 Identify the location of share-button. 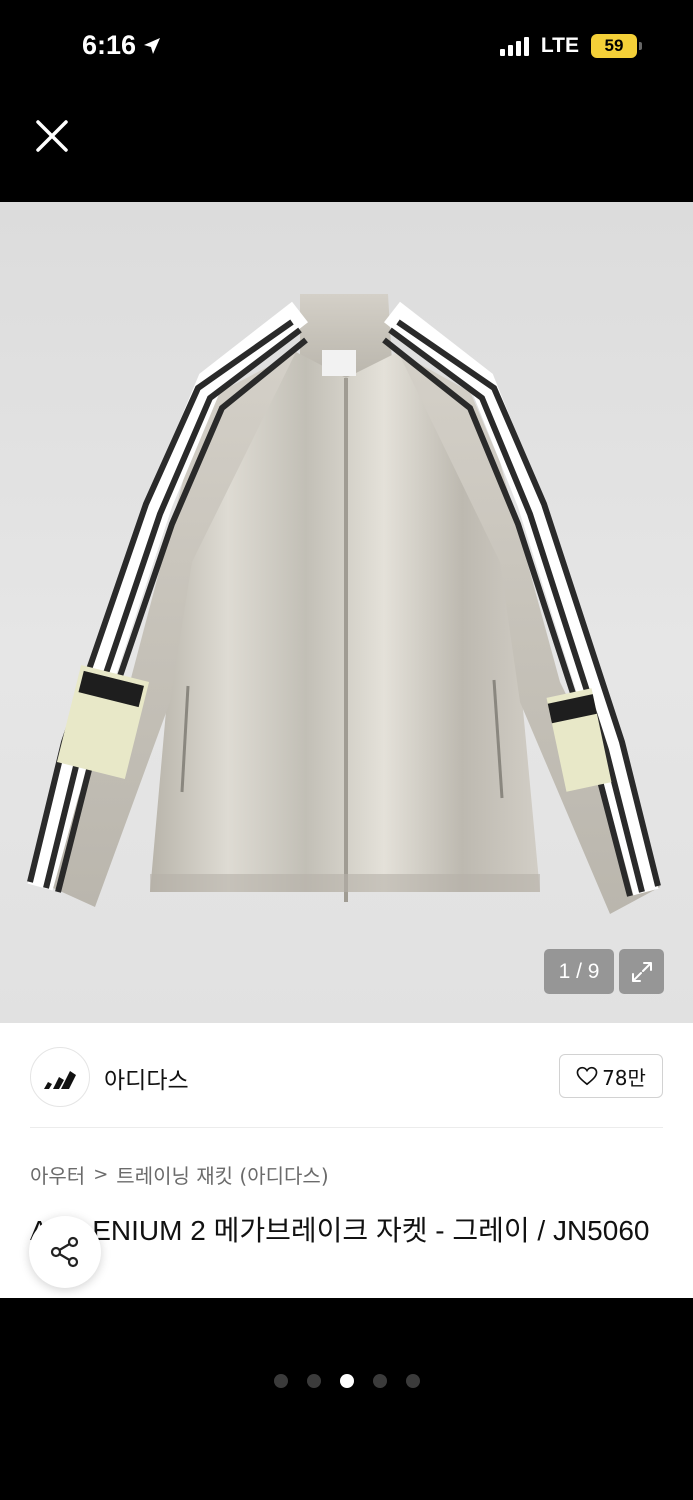
(65, 1252).